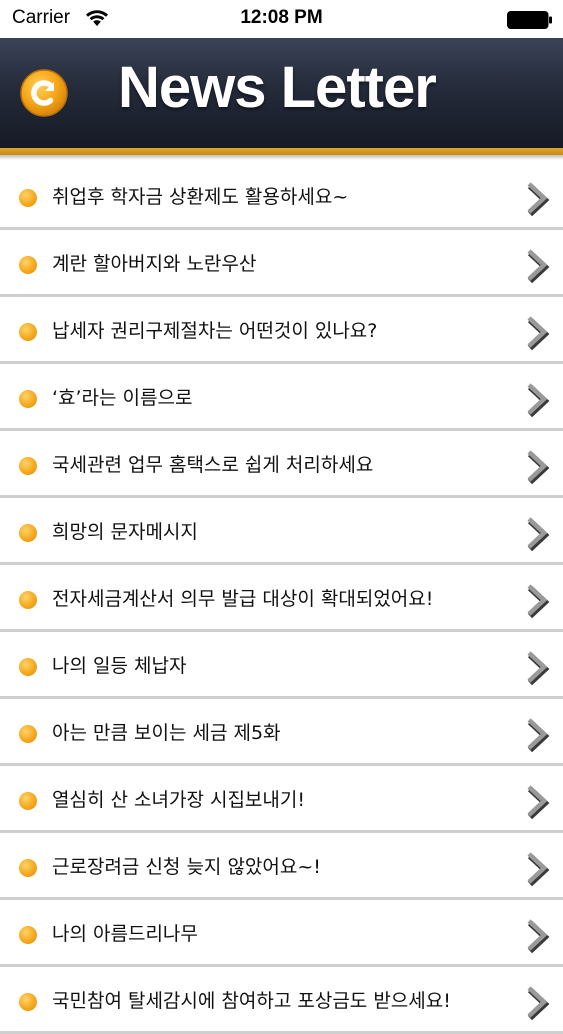 Image resolution: width=563 pixels, height=1034 pixels. Describe the element at coordinates (122, 398) in the screenshot. I see `list-item-title: ‘효’라는 이름으로` at that location.